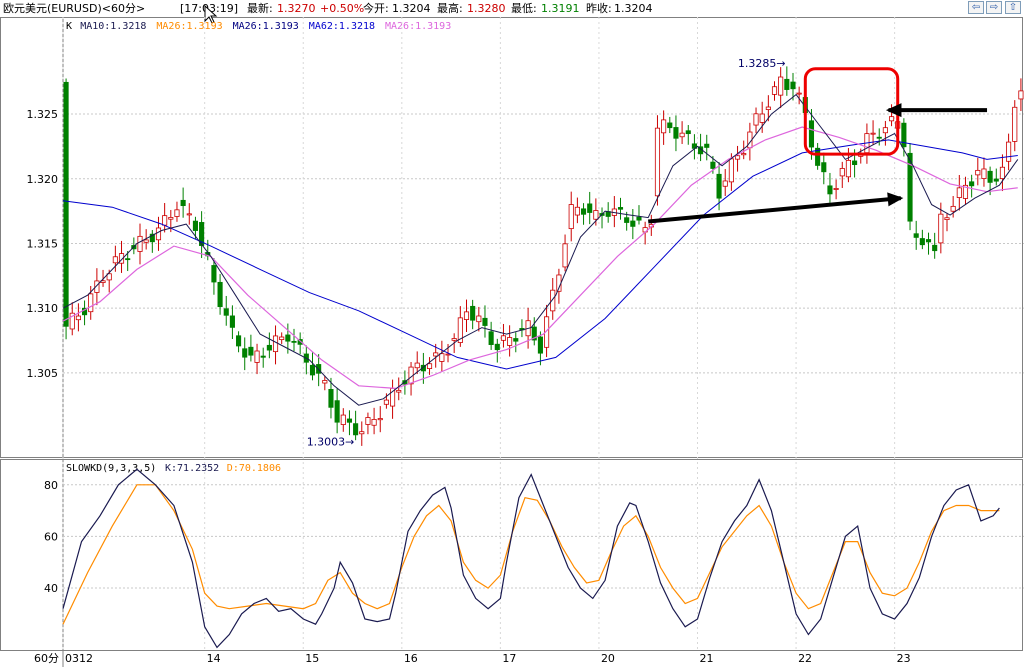 The height and width of the screenshot is (667, 1024). I want to click on kd-legend-item-2: D:70.1806, so click(254, 468).